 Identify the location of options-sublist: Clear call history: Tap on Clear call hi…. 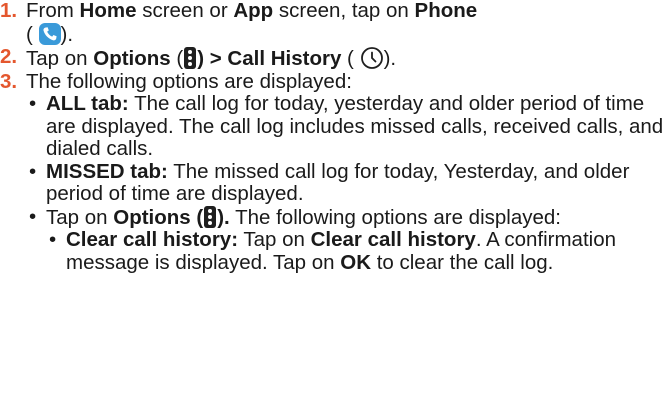
(357, 251).